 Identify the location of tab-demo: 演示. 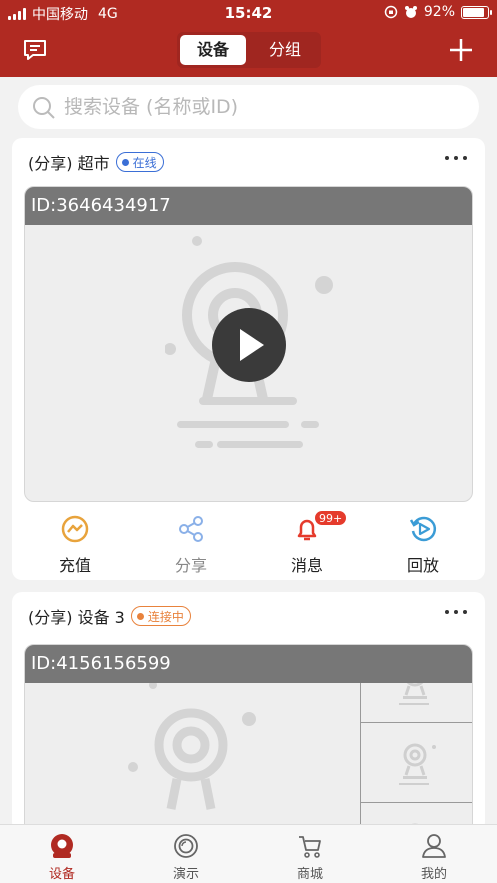
(186, 853).